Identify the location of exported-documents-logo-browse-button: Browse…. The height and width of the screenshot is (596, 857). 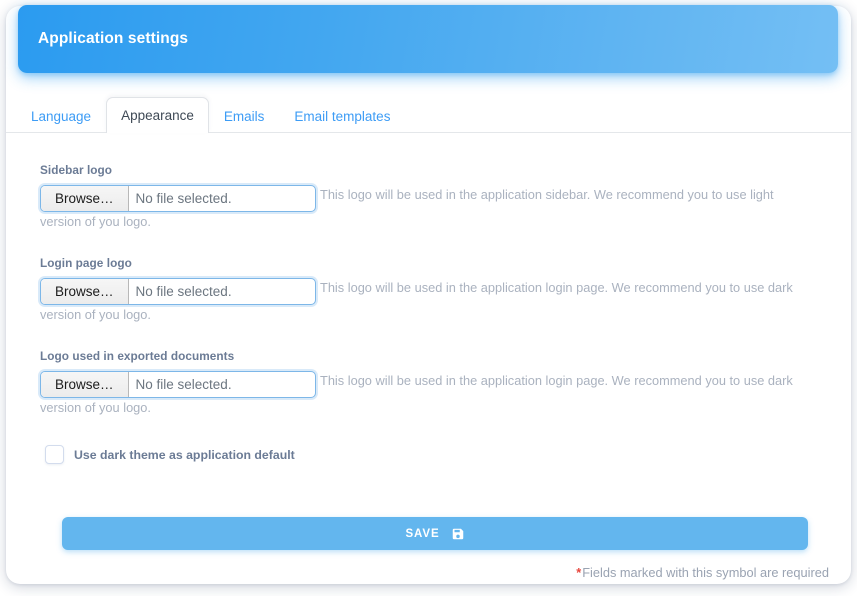
(85, 384).